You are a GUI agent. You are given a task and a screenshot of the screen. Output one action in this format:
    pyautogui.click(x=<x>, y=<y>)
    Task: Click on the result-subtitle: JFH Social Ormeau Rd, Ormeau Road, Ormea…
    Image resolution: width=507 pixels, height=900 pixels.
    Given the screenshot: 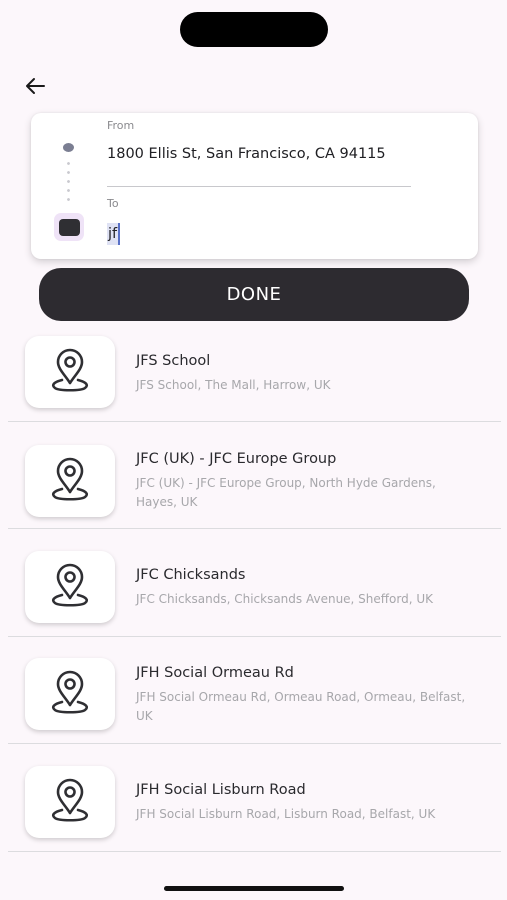 What is the action you would take?
    pyautogui.click(x=301, y=706)
    